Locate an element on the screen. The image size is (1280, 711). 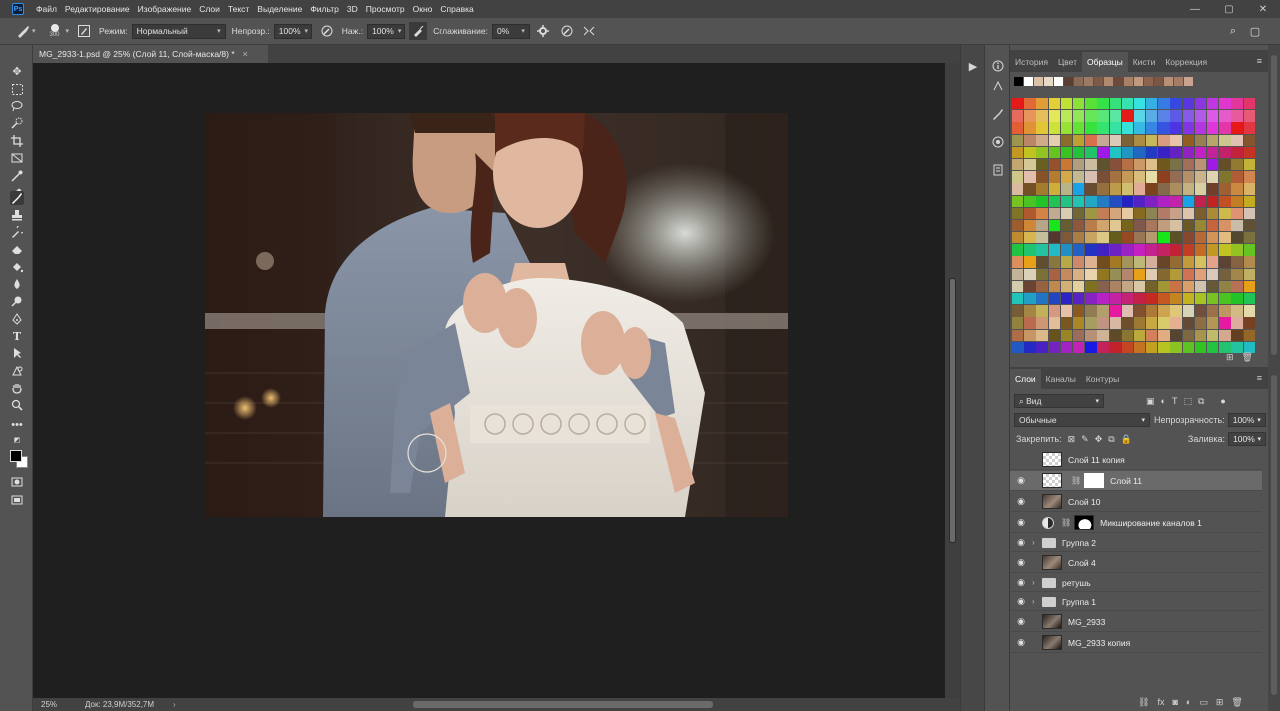
menu-select: Выделение is located at coordinates (279, 9).